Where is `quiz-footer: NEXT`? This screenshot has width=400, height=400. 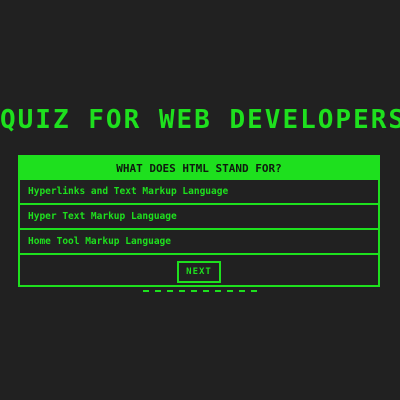 quiz-footer: NEXT is located at coordinates (199, 271).